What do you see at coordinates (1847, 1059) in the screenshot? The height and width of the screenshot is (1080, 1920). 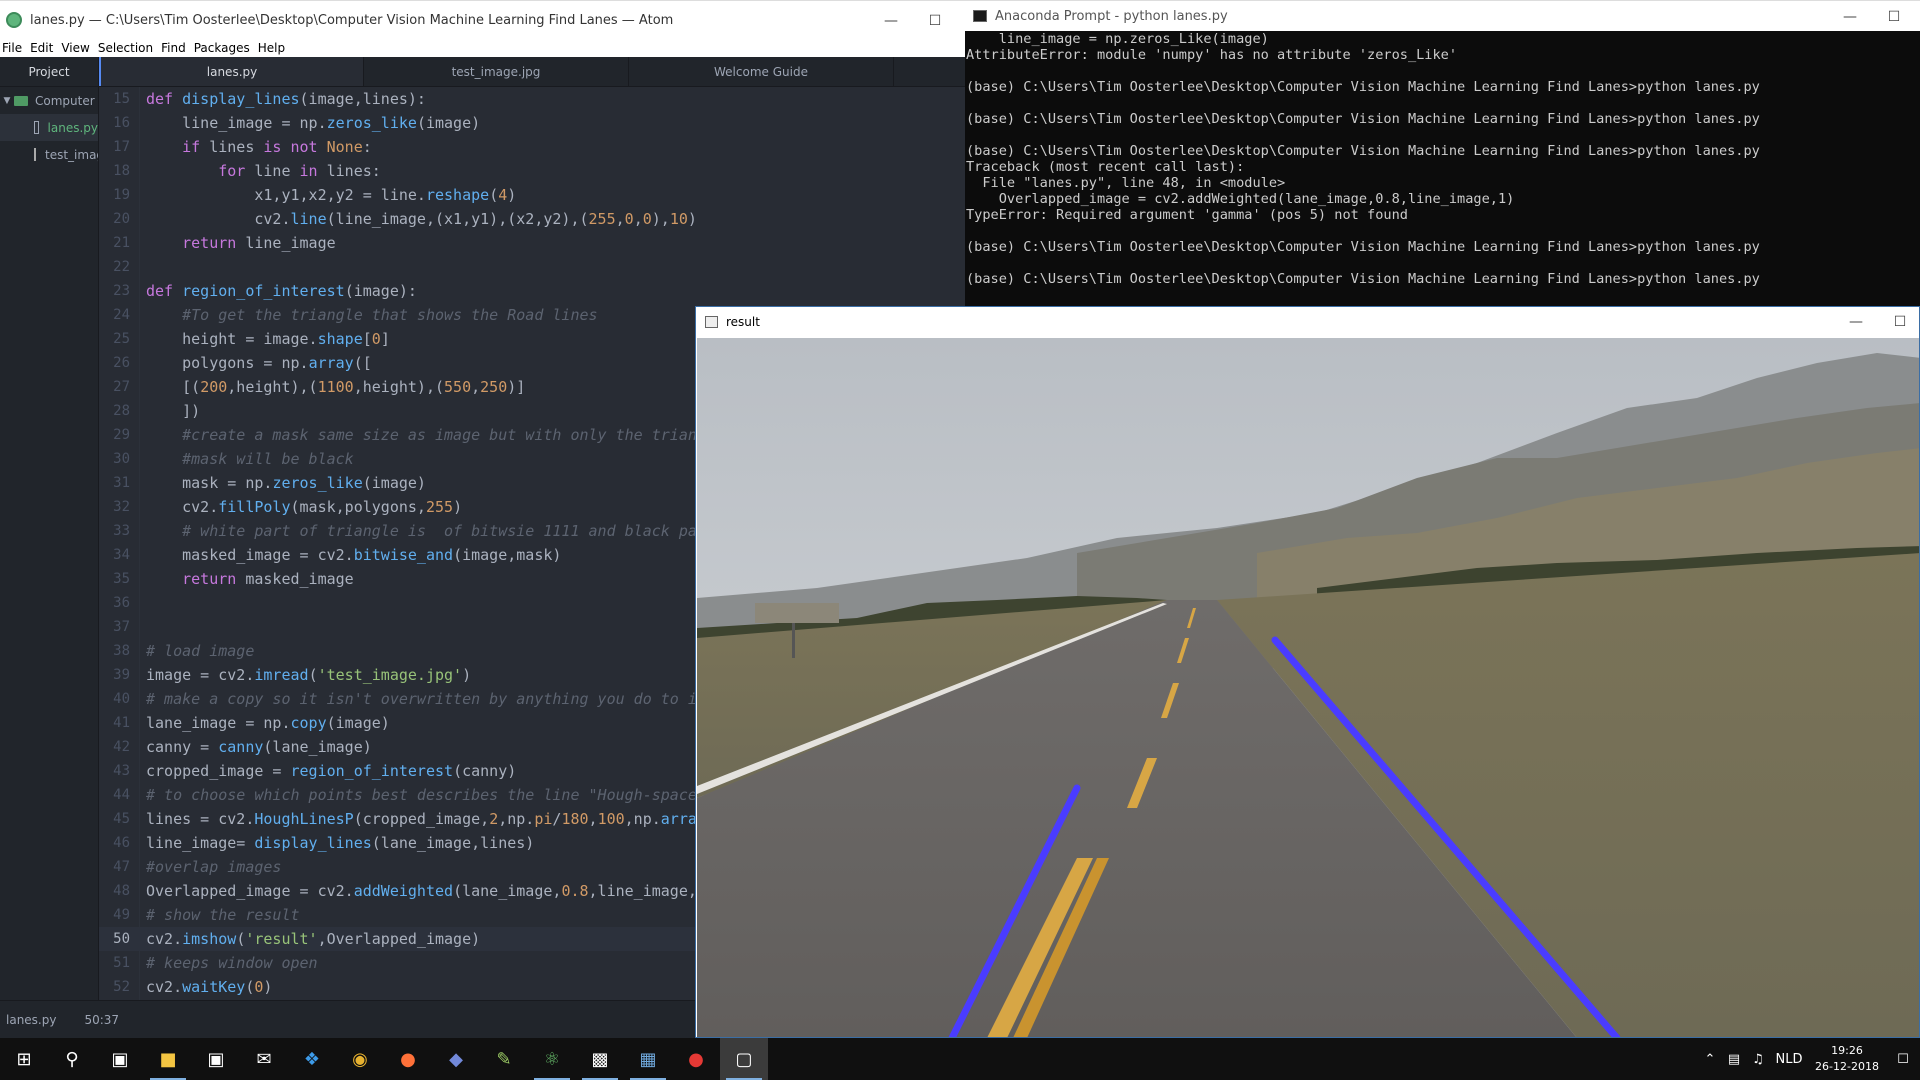 I see `clock: 19:26 26-12-2018` at bounding box center [1847, 1059].